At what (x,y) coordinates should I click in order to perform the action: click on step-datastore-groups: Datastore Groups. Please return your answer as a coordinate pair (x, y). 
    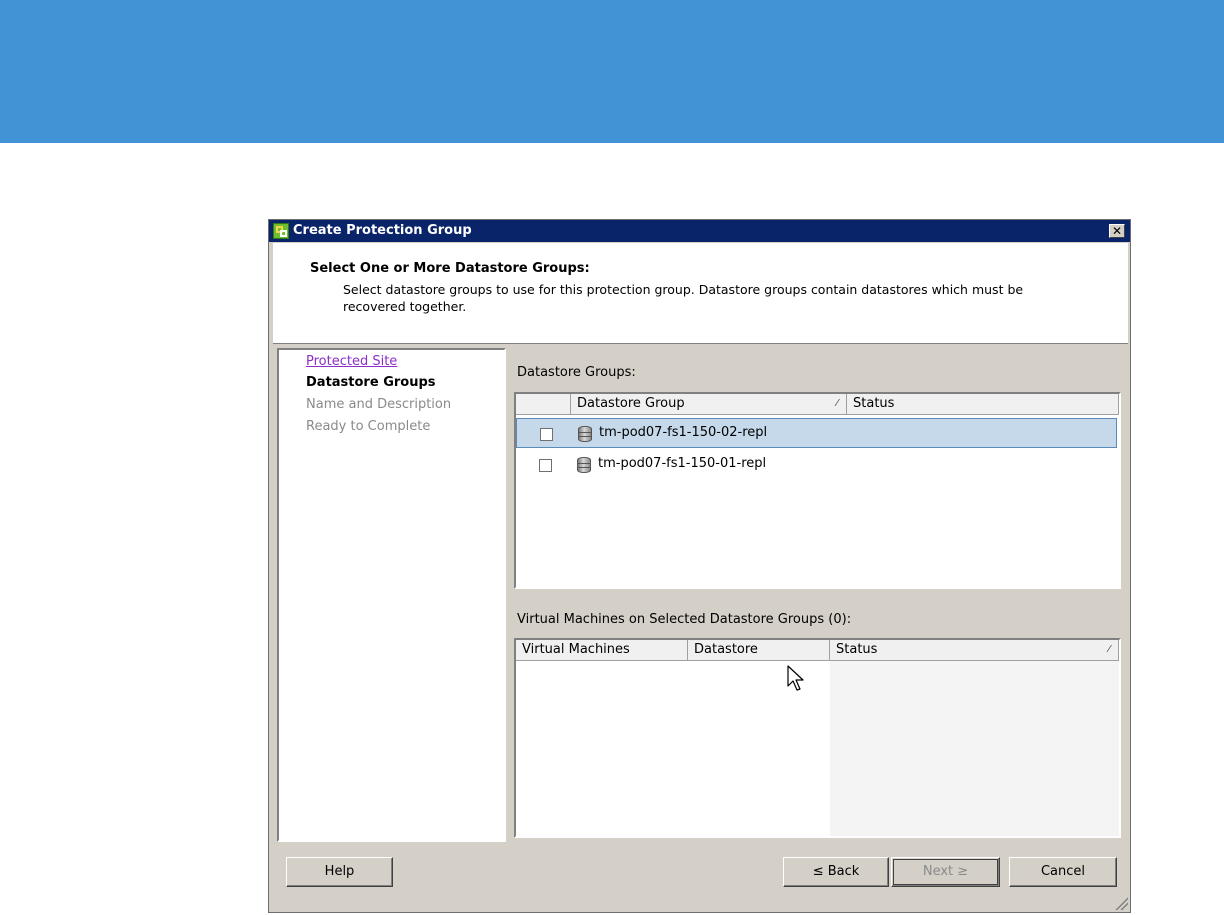
    Looking at the image, I should click on (371, 382).